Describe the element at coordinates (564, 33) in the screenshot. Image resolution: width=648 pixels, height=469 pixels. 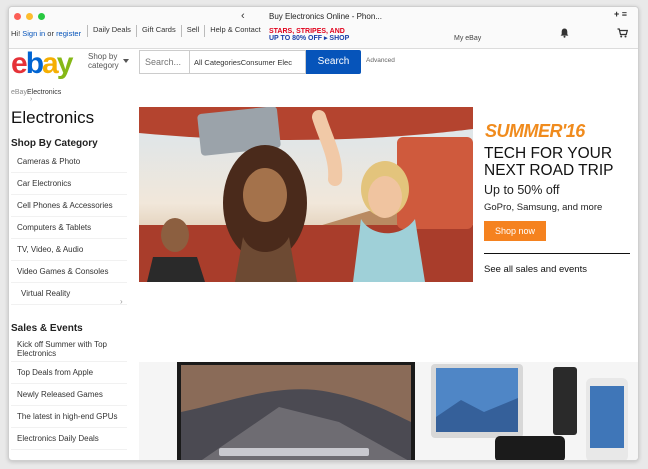
I see `bell-icon` at that location.